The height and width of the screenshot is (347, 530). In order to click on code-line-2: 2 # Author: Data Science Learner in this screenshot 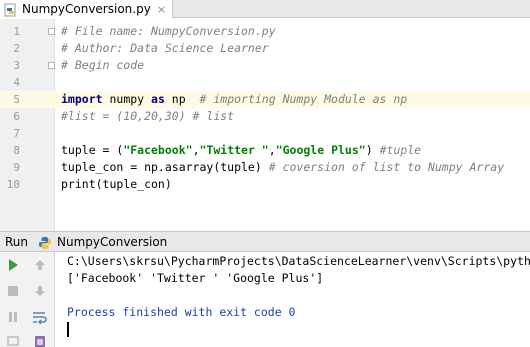, I will do `click(265, 48)`.